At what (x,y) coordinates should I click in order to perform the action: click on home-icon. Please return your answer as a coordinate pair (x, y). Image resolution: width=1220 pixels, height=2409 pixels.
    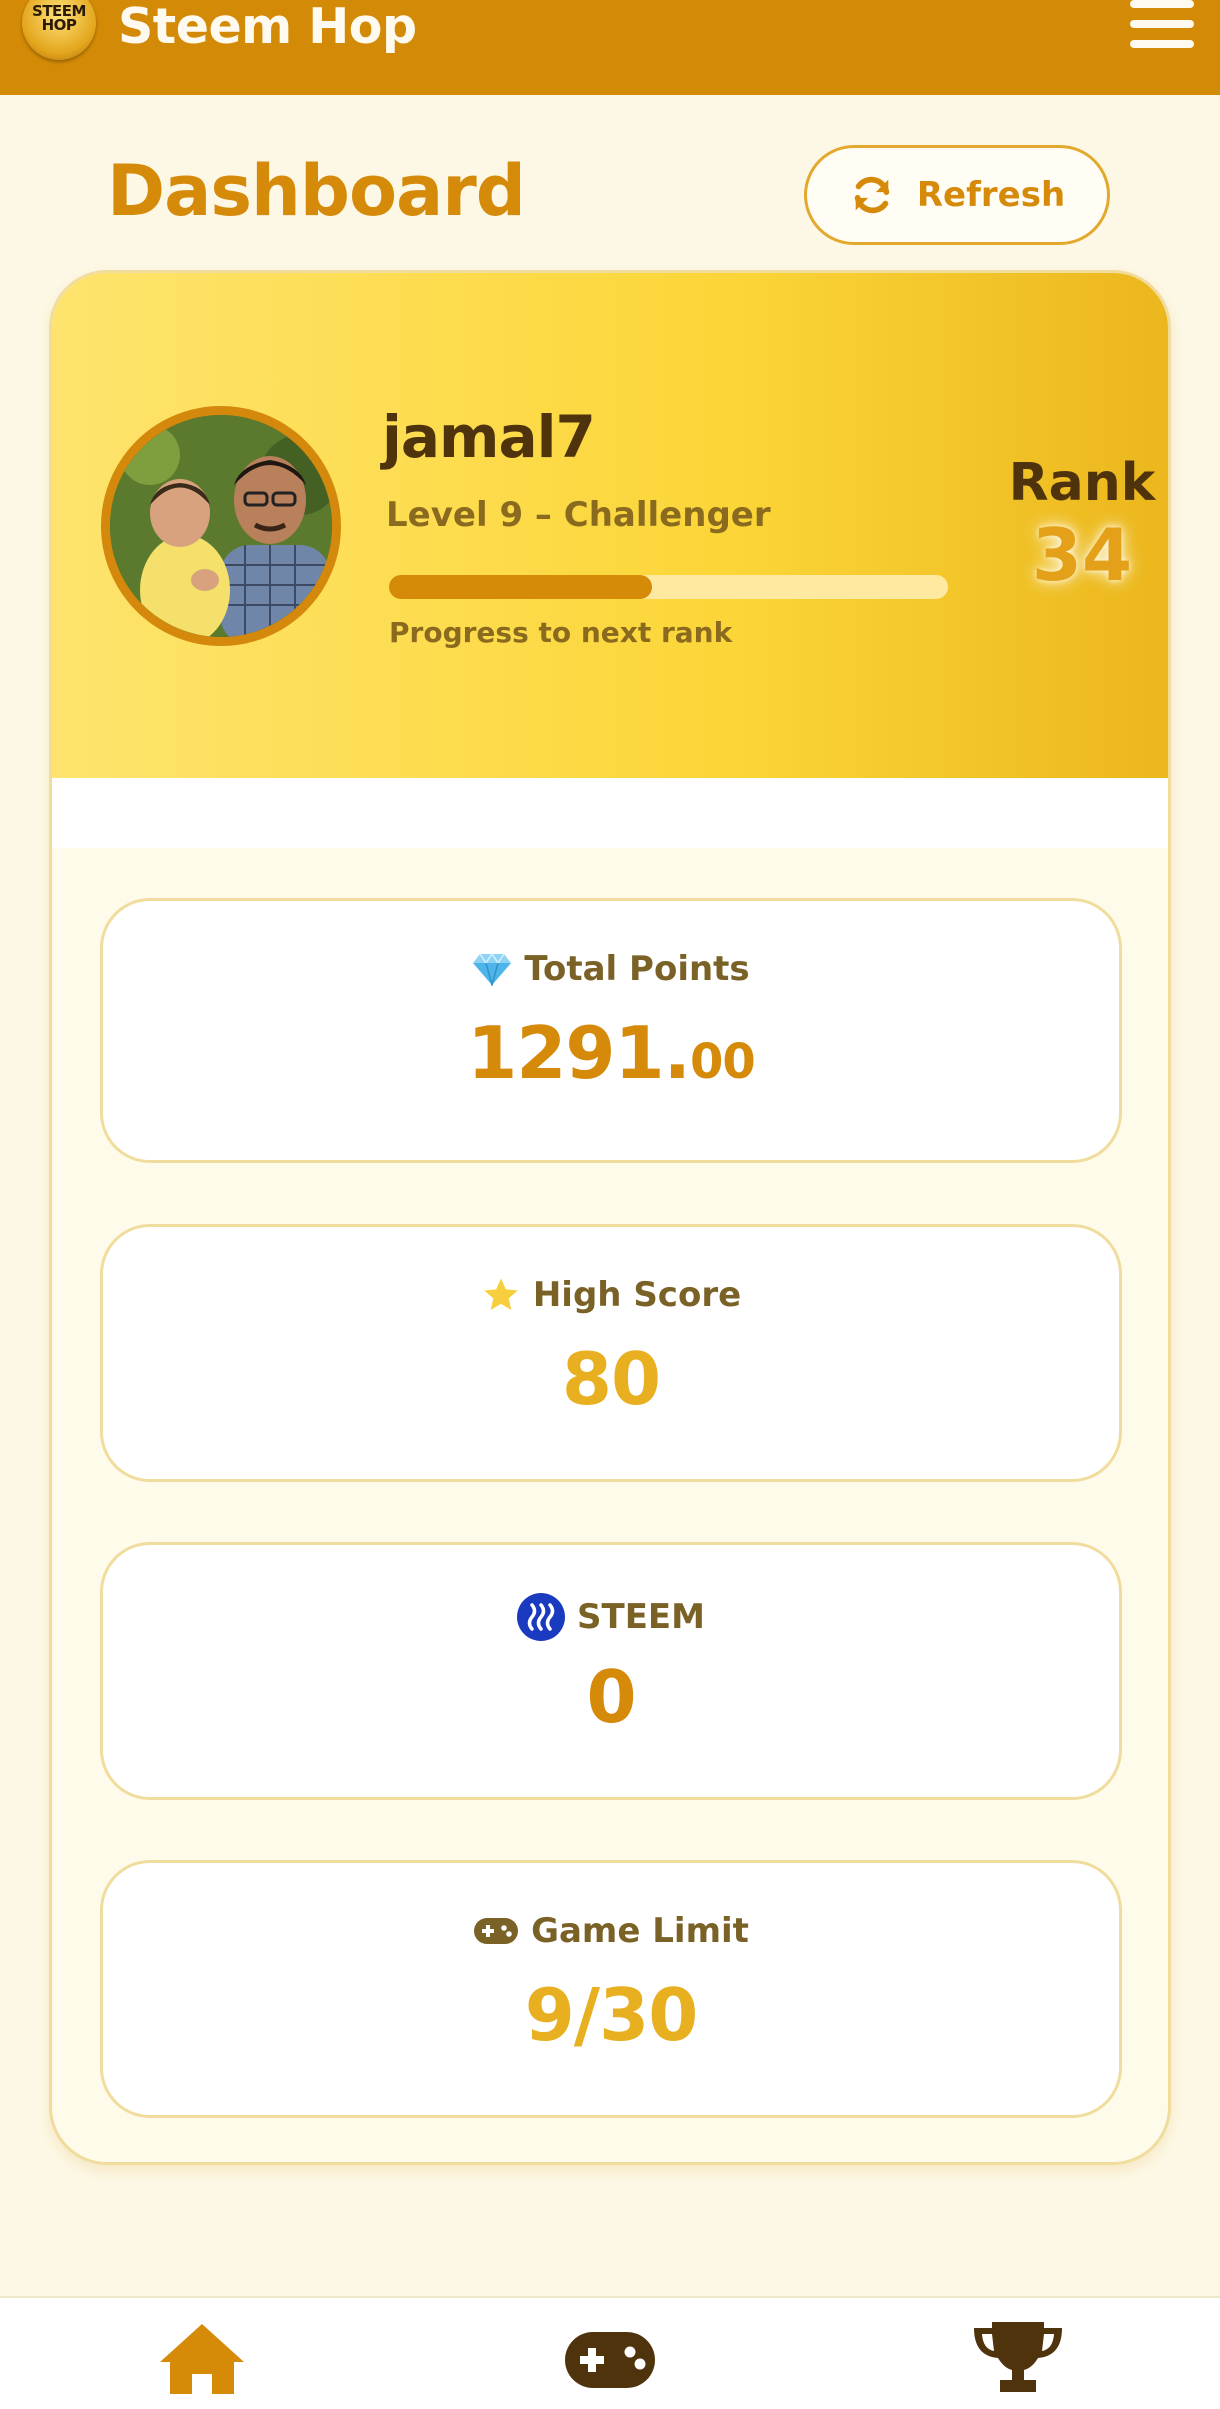
    Looking at the image, I should click on (202, 2359).